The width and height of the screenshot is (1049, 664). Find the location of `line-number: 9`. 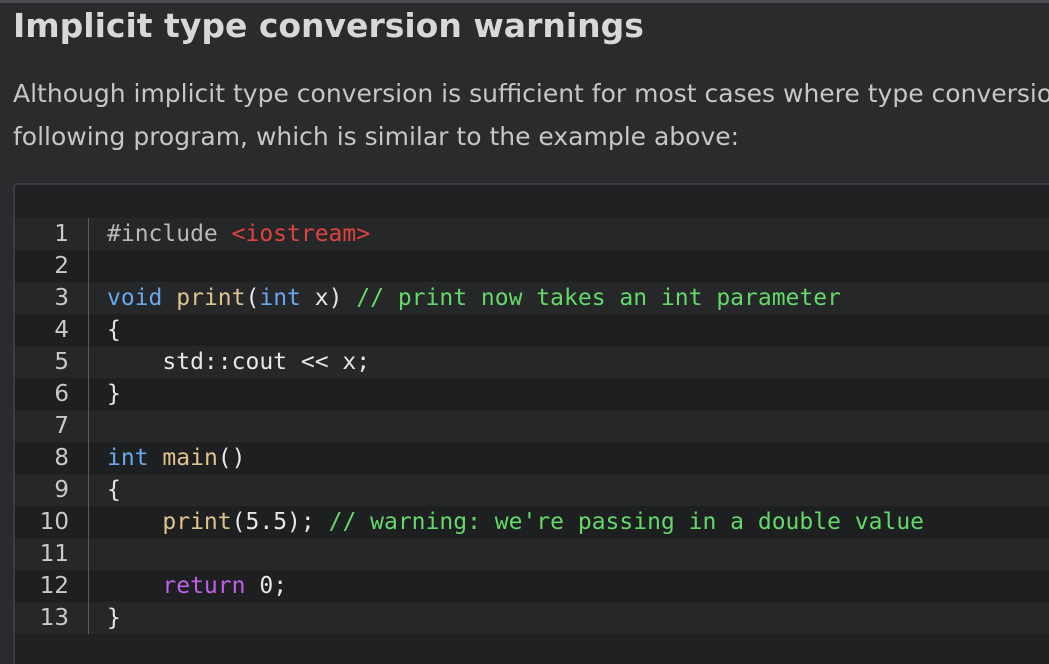

line-number: 9 is located at coordinates (61, 490).